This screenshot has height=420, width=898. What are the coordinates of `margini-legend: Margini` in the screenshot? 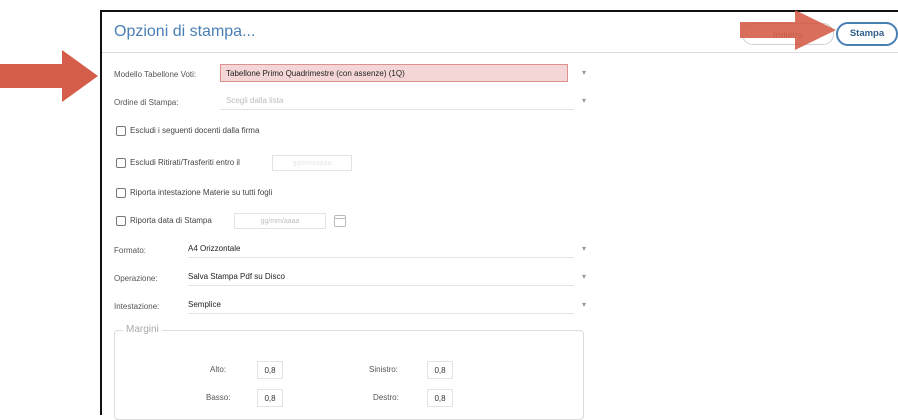 It's located at (142, 329).